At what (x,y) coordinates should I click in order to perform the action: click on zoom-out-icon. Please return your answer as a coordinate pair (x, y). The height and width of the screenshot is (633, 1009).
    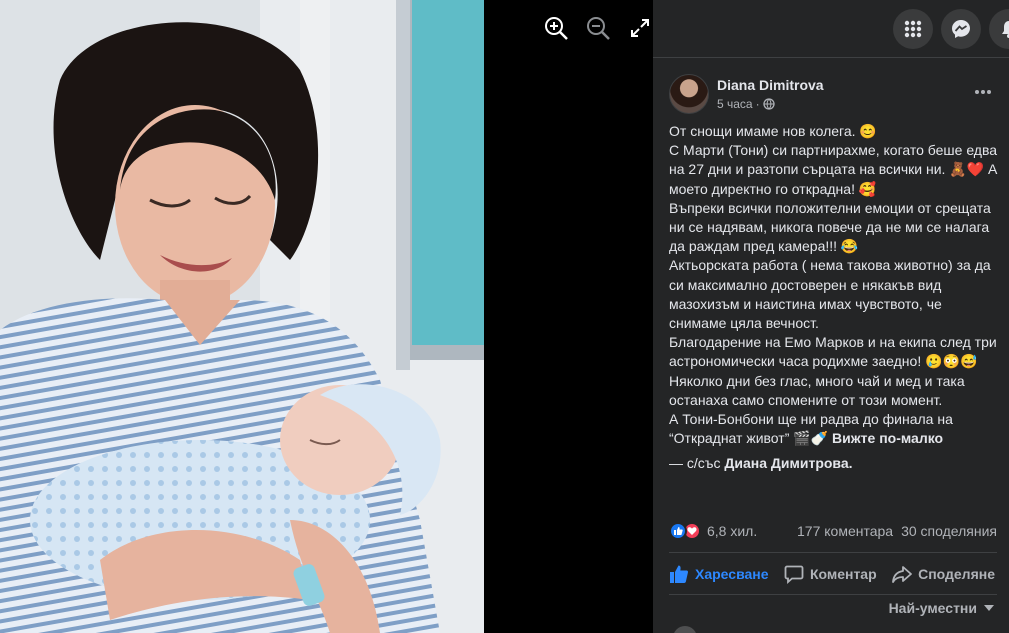
    Looking at the image, I should click on (598, 28).